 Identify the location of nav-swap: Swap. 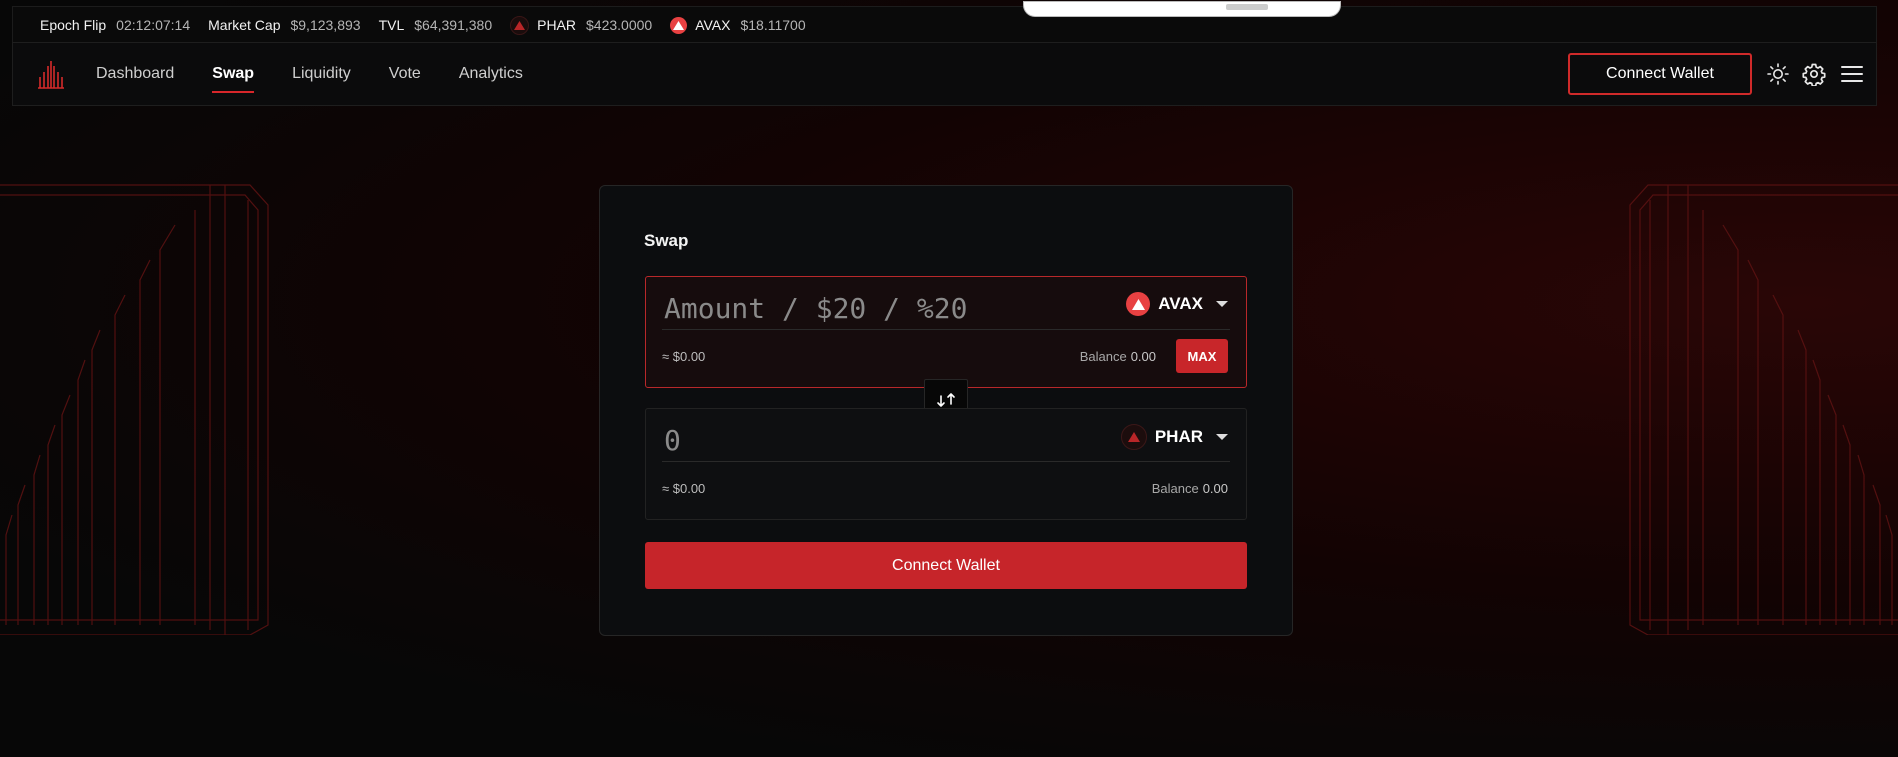
(233, 74).